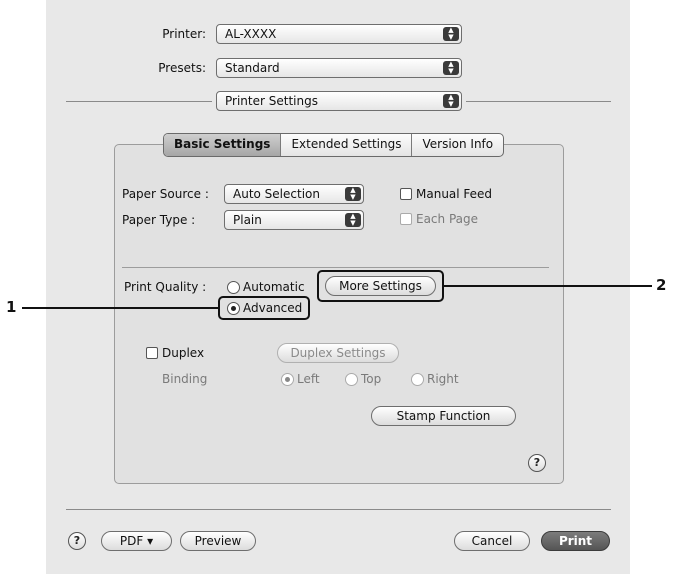 The height and width of the screenshot is (574, 674). Describe the element at coordinates (338, 509) in the screenshot. I see `footer-separator` at that location.